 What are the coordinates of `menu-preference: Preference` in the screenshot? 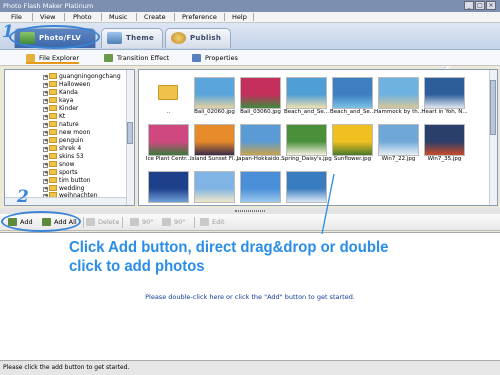 It's located at (199, 17).